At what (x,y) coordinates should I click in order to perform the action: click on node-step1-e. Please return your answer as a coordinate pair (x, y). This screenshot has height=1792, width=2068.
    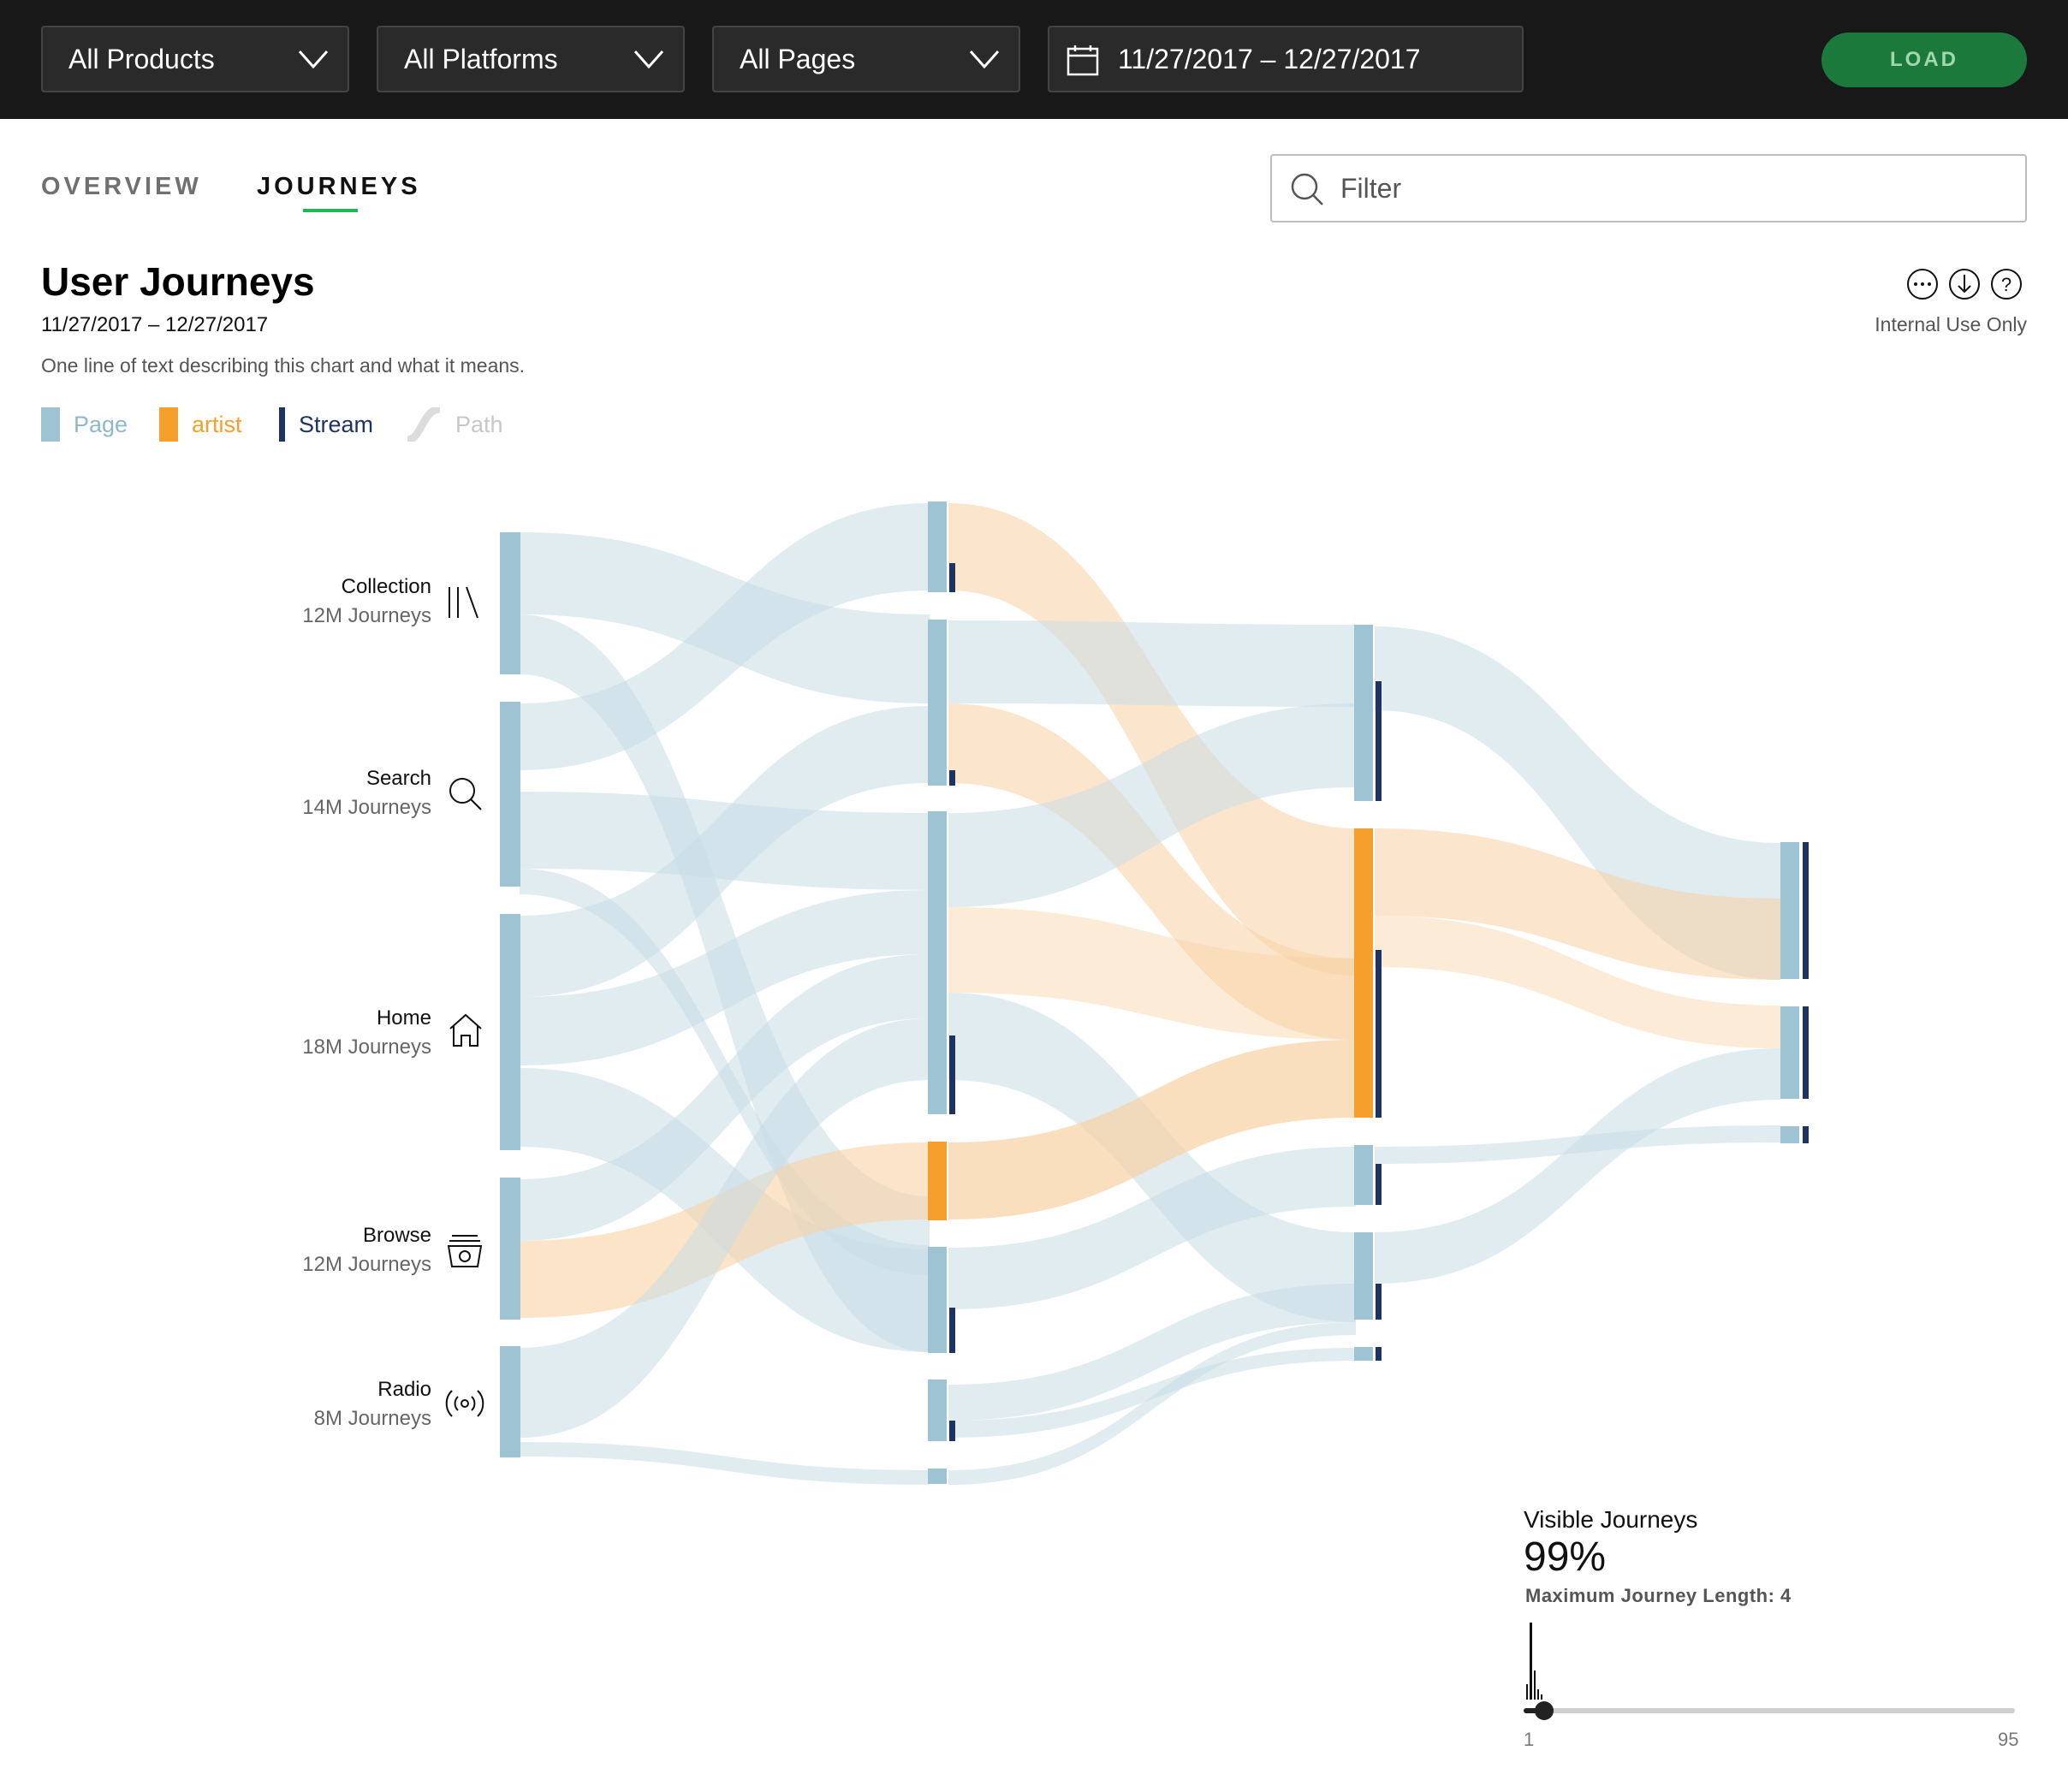
    Looking at the image, I should click on (937, 1411).